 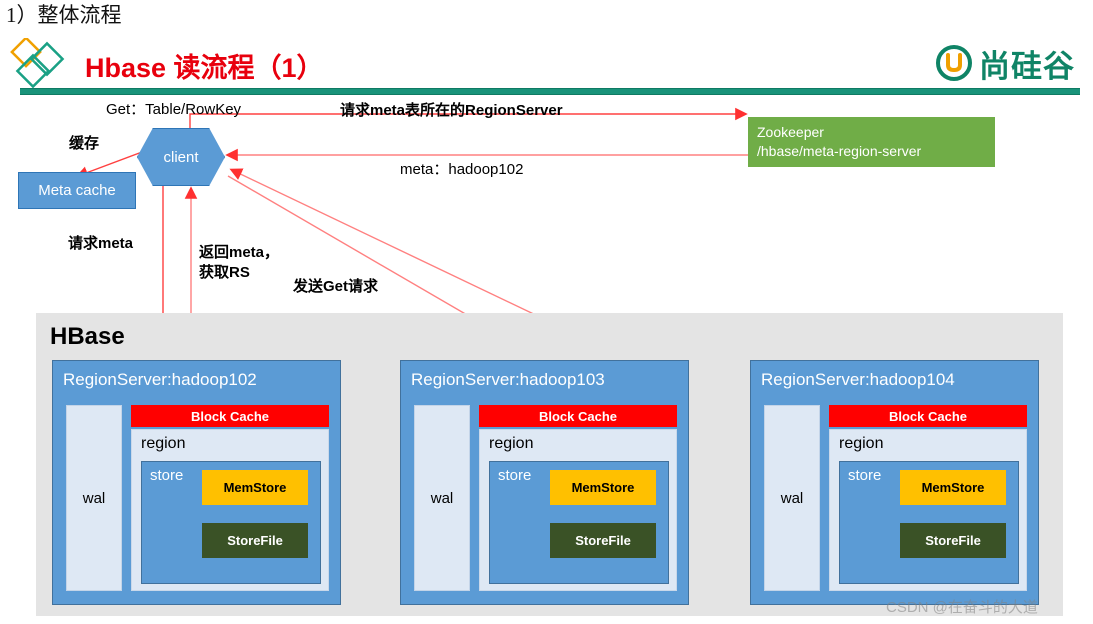 What do you see at coordinates (462, 169) in the screenshot?
I see `label-meta-hadoop102: meta：hadoop102` at bounding box center [462, 169].